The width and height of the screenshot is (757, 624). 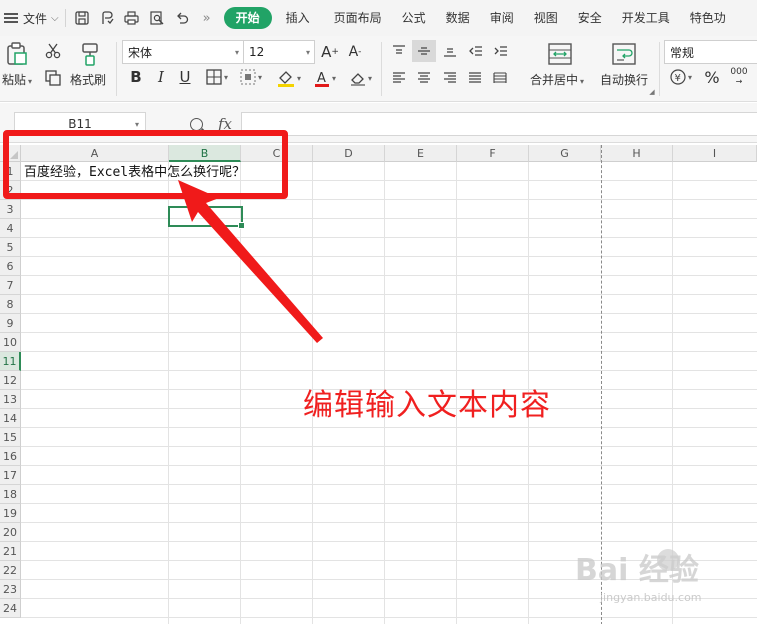 I want to click on formula-input, so click(x=499, y=124).